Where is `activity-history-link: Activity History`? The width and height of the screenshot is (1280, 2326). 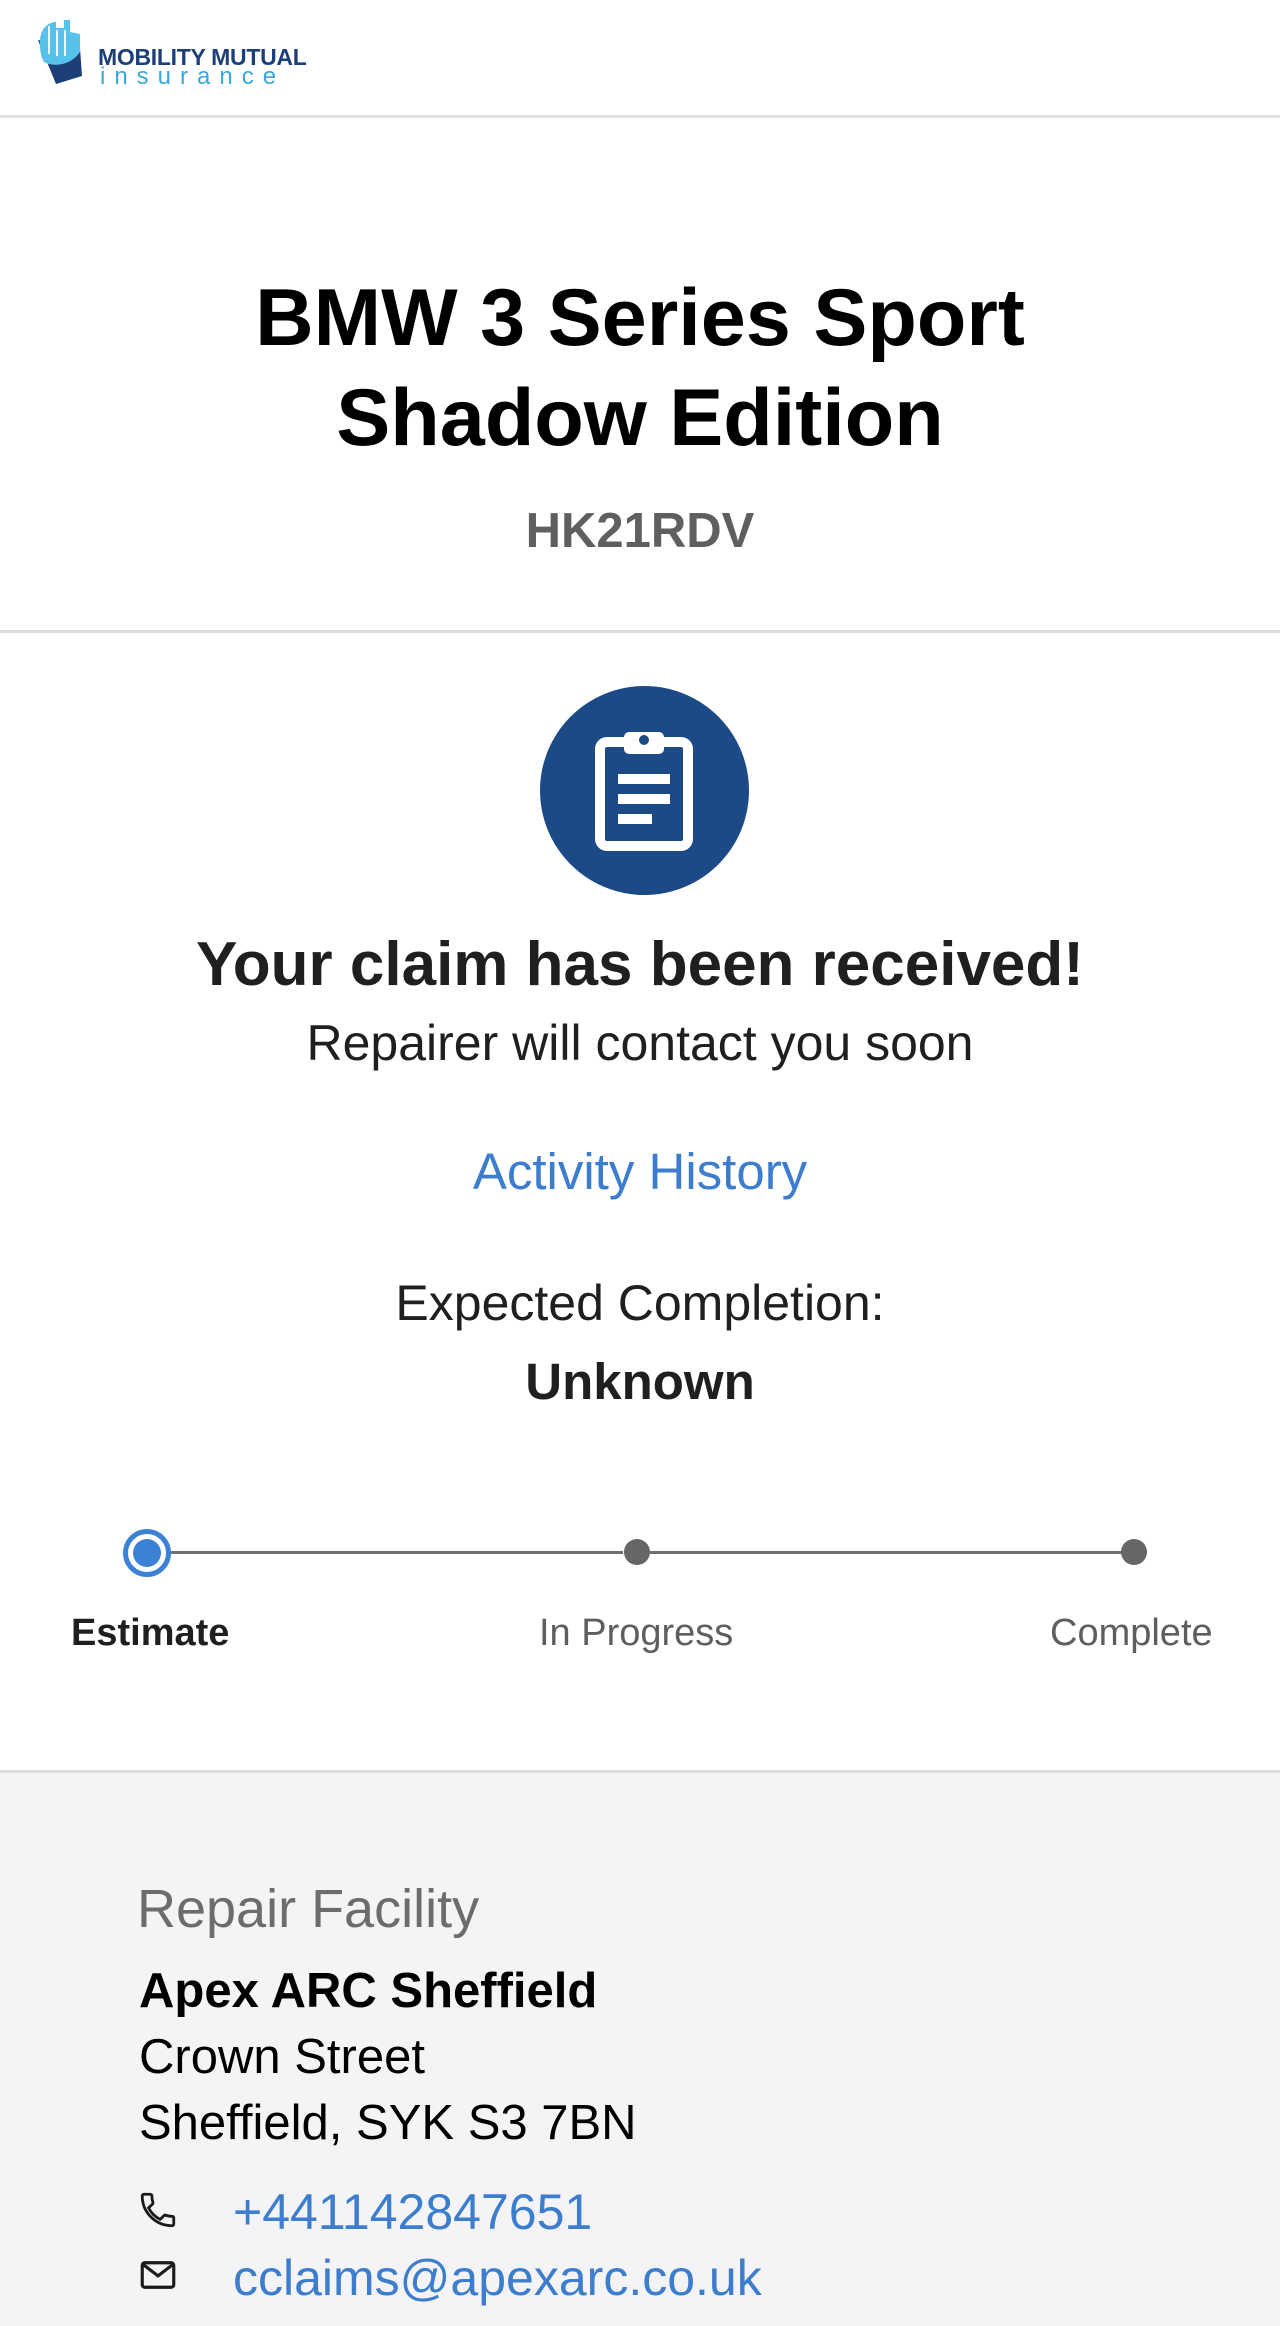 activity-history-link: Activity History is located at coordinates (640, 1171).